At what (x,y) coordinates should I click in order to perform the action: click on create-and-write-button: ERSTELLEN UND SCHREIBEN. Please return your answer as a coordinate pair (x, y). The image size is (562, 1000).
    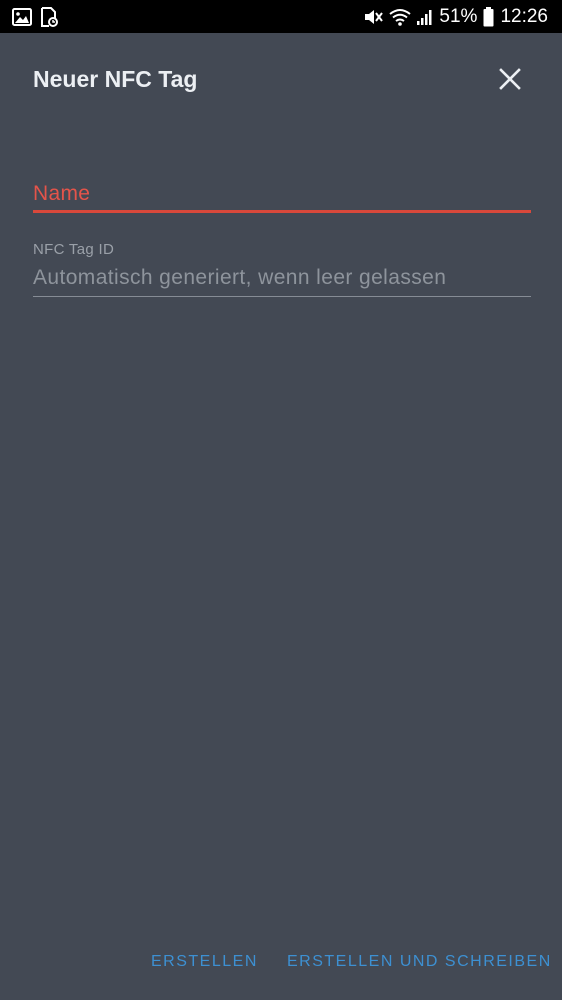
    Looking at the image, I should click on (419, 962).